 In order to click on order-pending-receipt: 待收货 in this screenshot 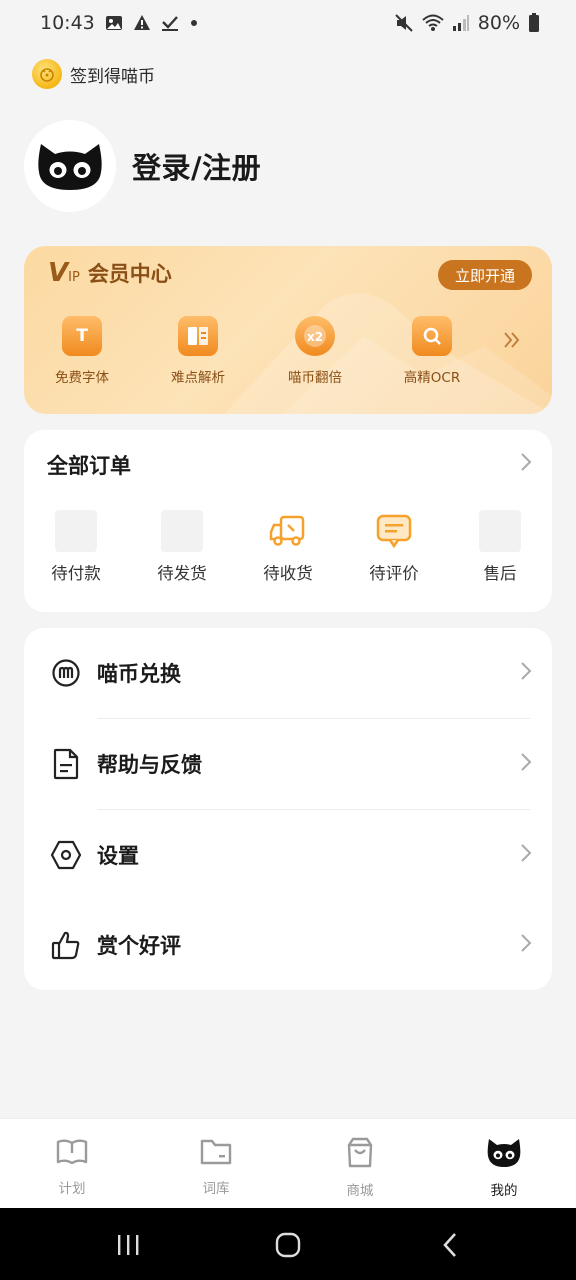, I will do `click(288, 547)`.